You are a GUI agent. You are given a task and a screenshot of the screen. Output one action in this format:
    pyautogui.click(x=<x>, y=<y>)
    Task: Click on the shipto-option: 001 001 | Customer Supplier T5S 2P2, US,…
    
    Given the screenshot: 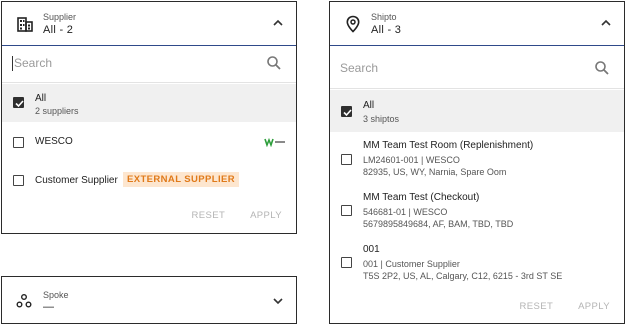 What is the action you would take?
    pyautogui.click(x=477, y=264)
    